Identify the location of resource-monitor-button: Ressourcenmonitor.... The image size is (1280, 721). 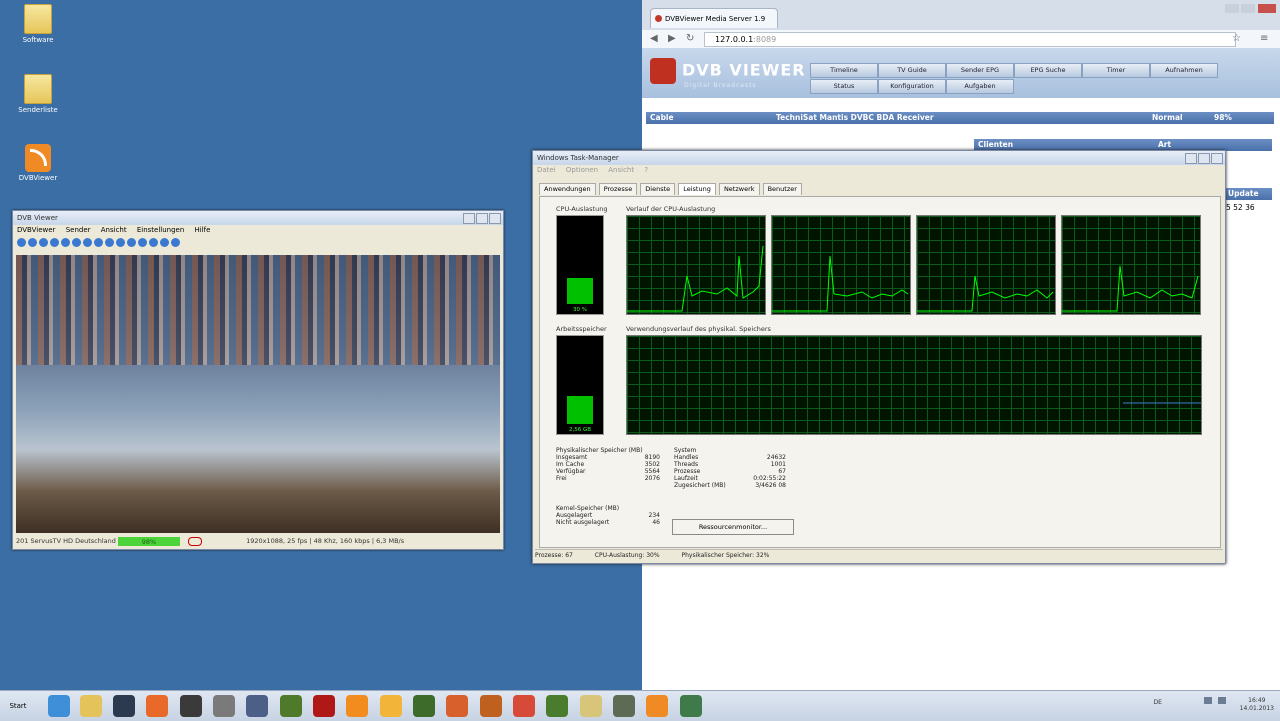
(733, 527).